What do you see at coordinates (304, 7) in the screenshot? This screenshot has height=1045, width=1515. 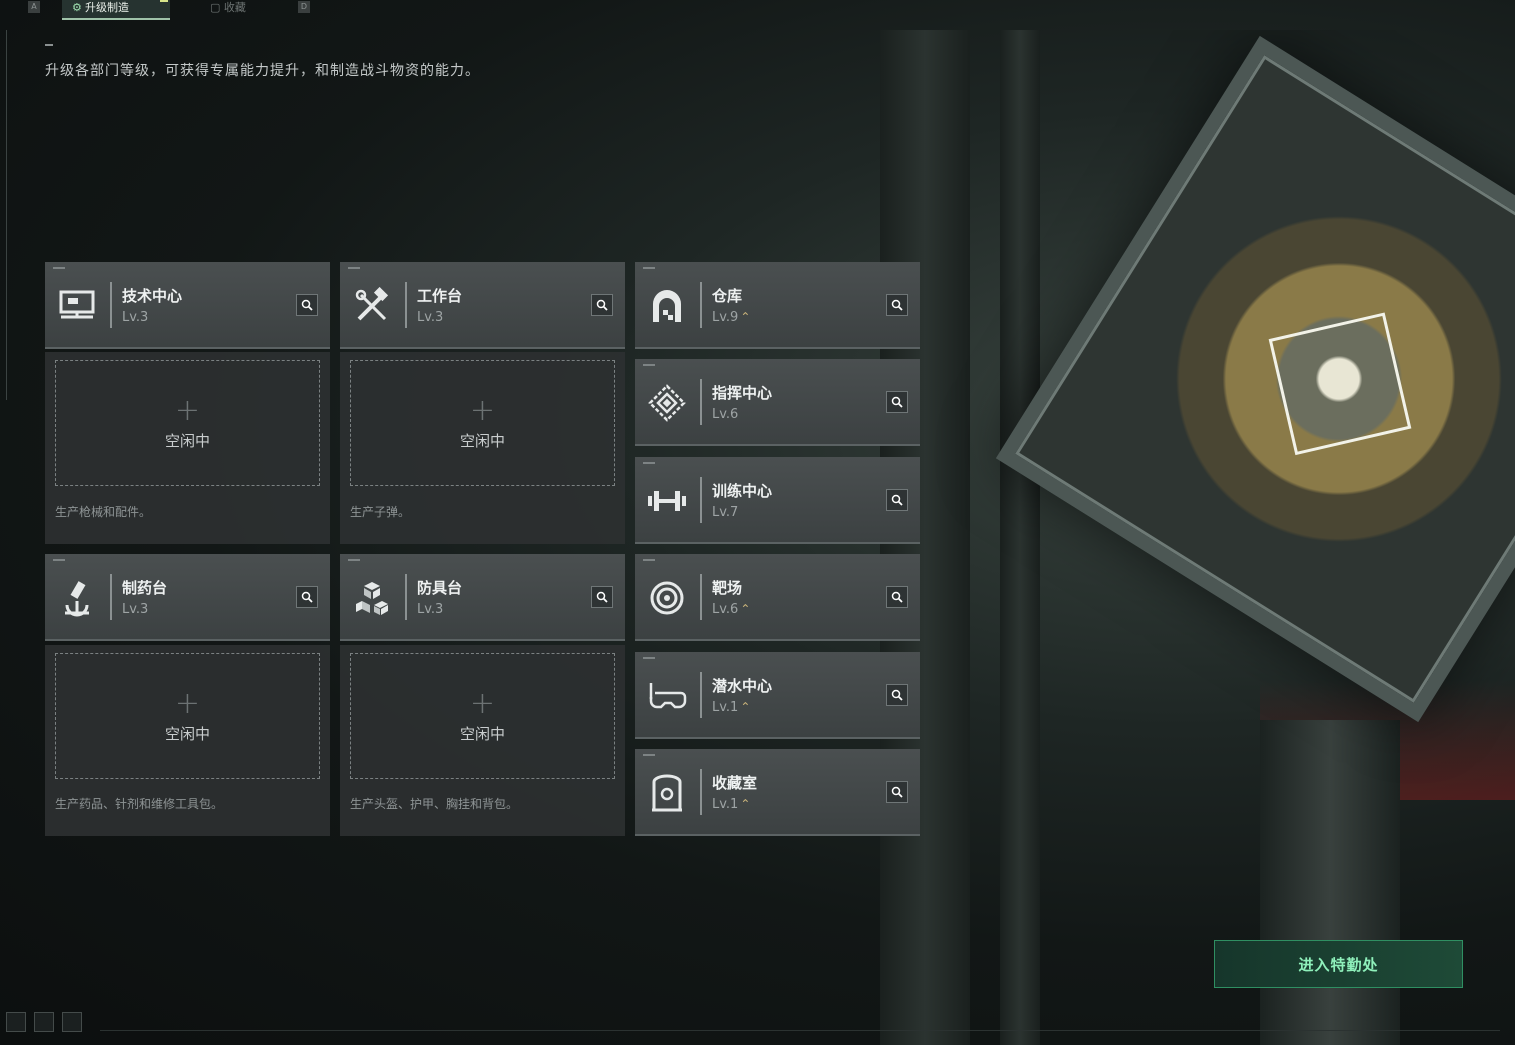 I see `key-hint-right: D` at bounding box center [304, 7].